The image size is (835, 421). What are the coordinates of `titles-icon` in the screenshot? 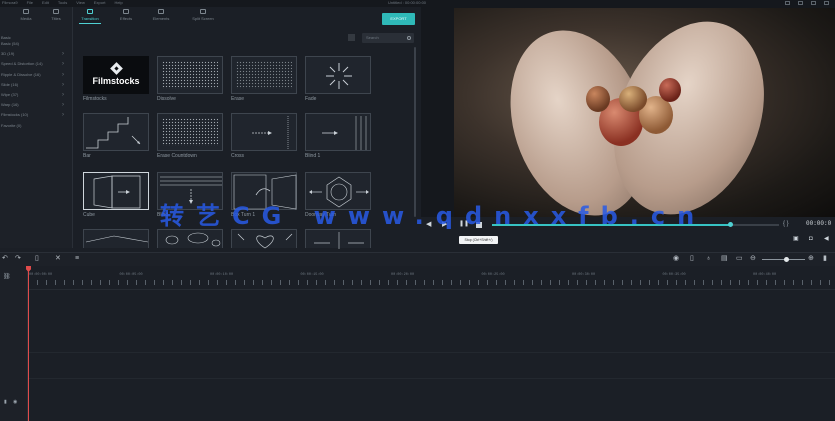 It's located at (56, 11).